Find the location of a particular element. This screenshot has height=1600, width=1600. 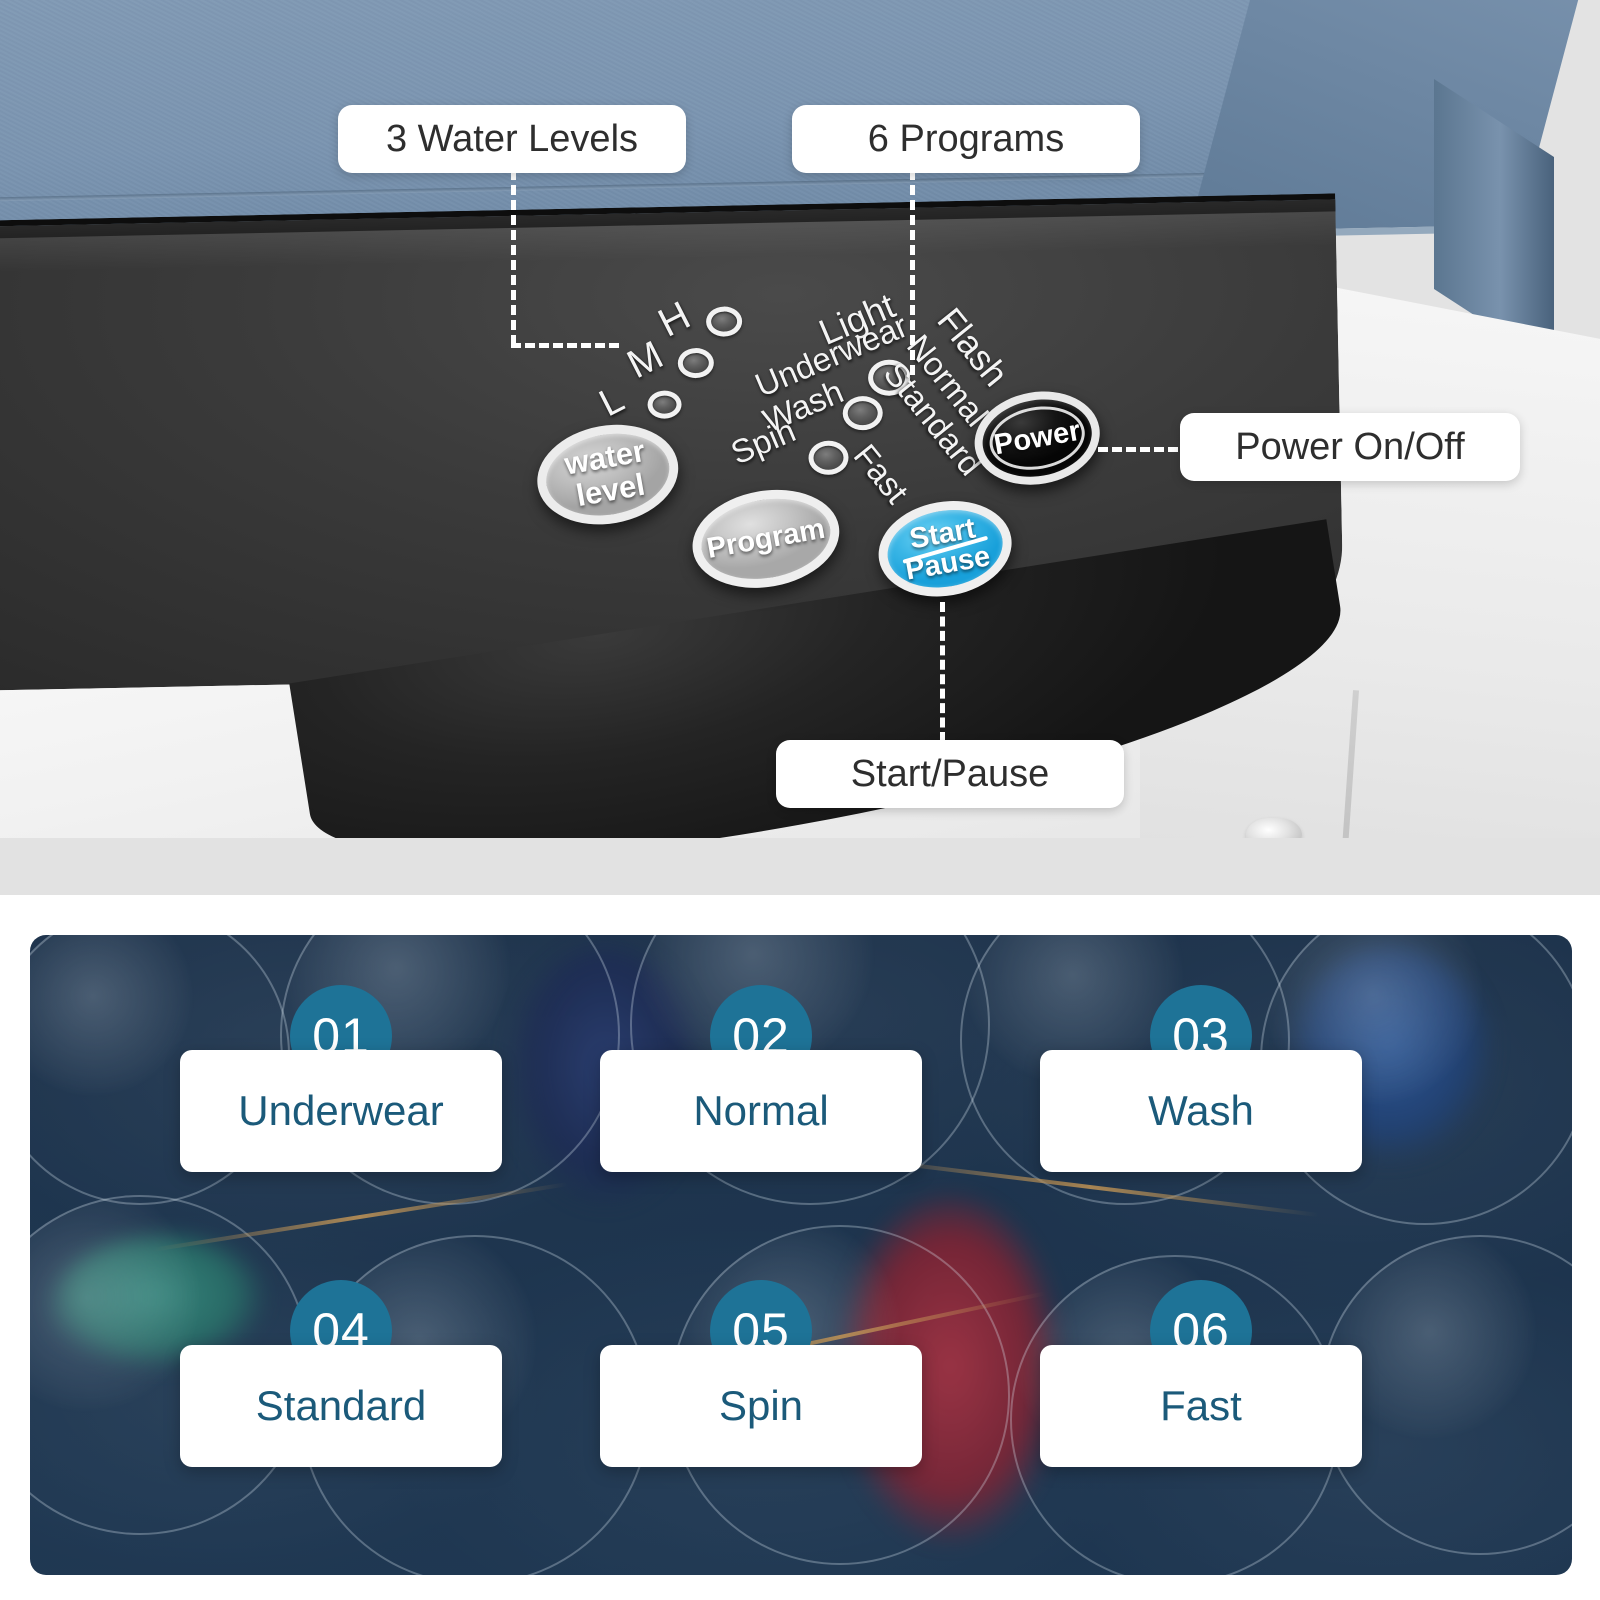

callout-start-pause: Start/Pause is located at coordinates (950, 774).